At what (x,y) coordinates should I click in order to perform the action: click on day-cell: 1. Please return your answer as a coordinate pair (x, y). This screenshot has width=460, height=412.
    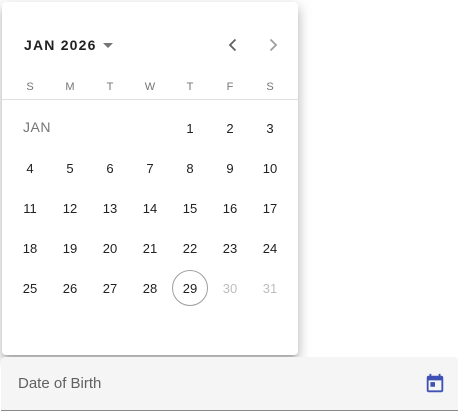
    Looking at the image, I should click on (190, 128).